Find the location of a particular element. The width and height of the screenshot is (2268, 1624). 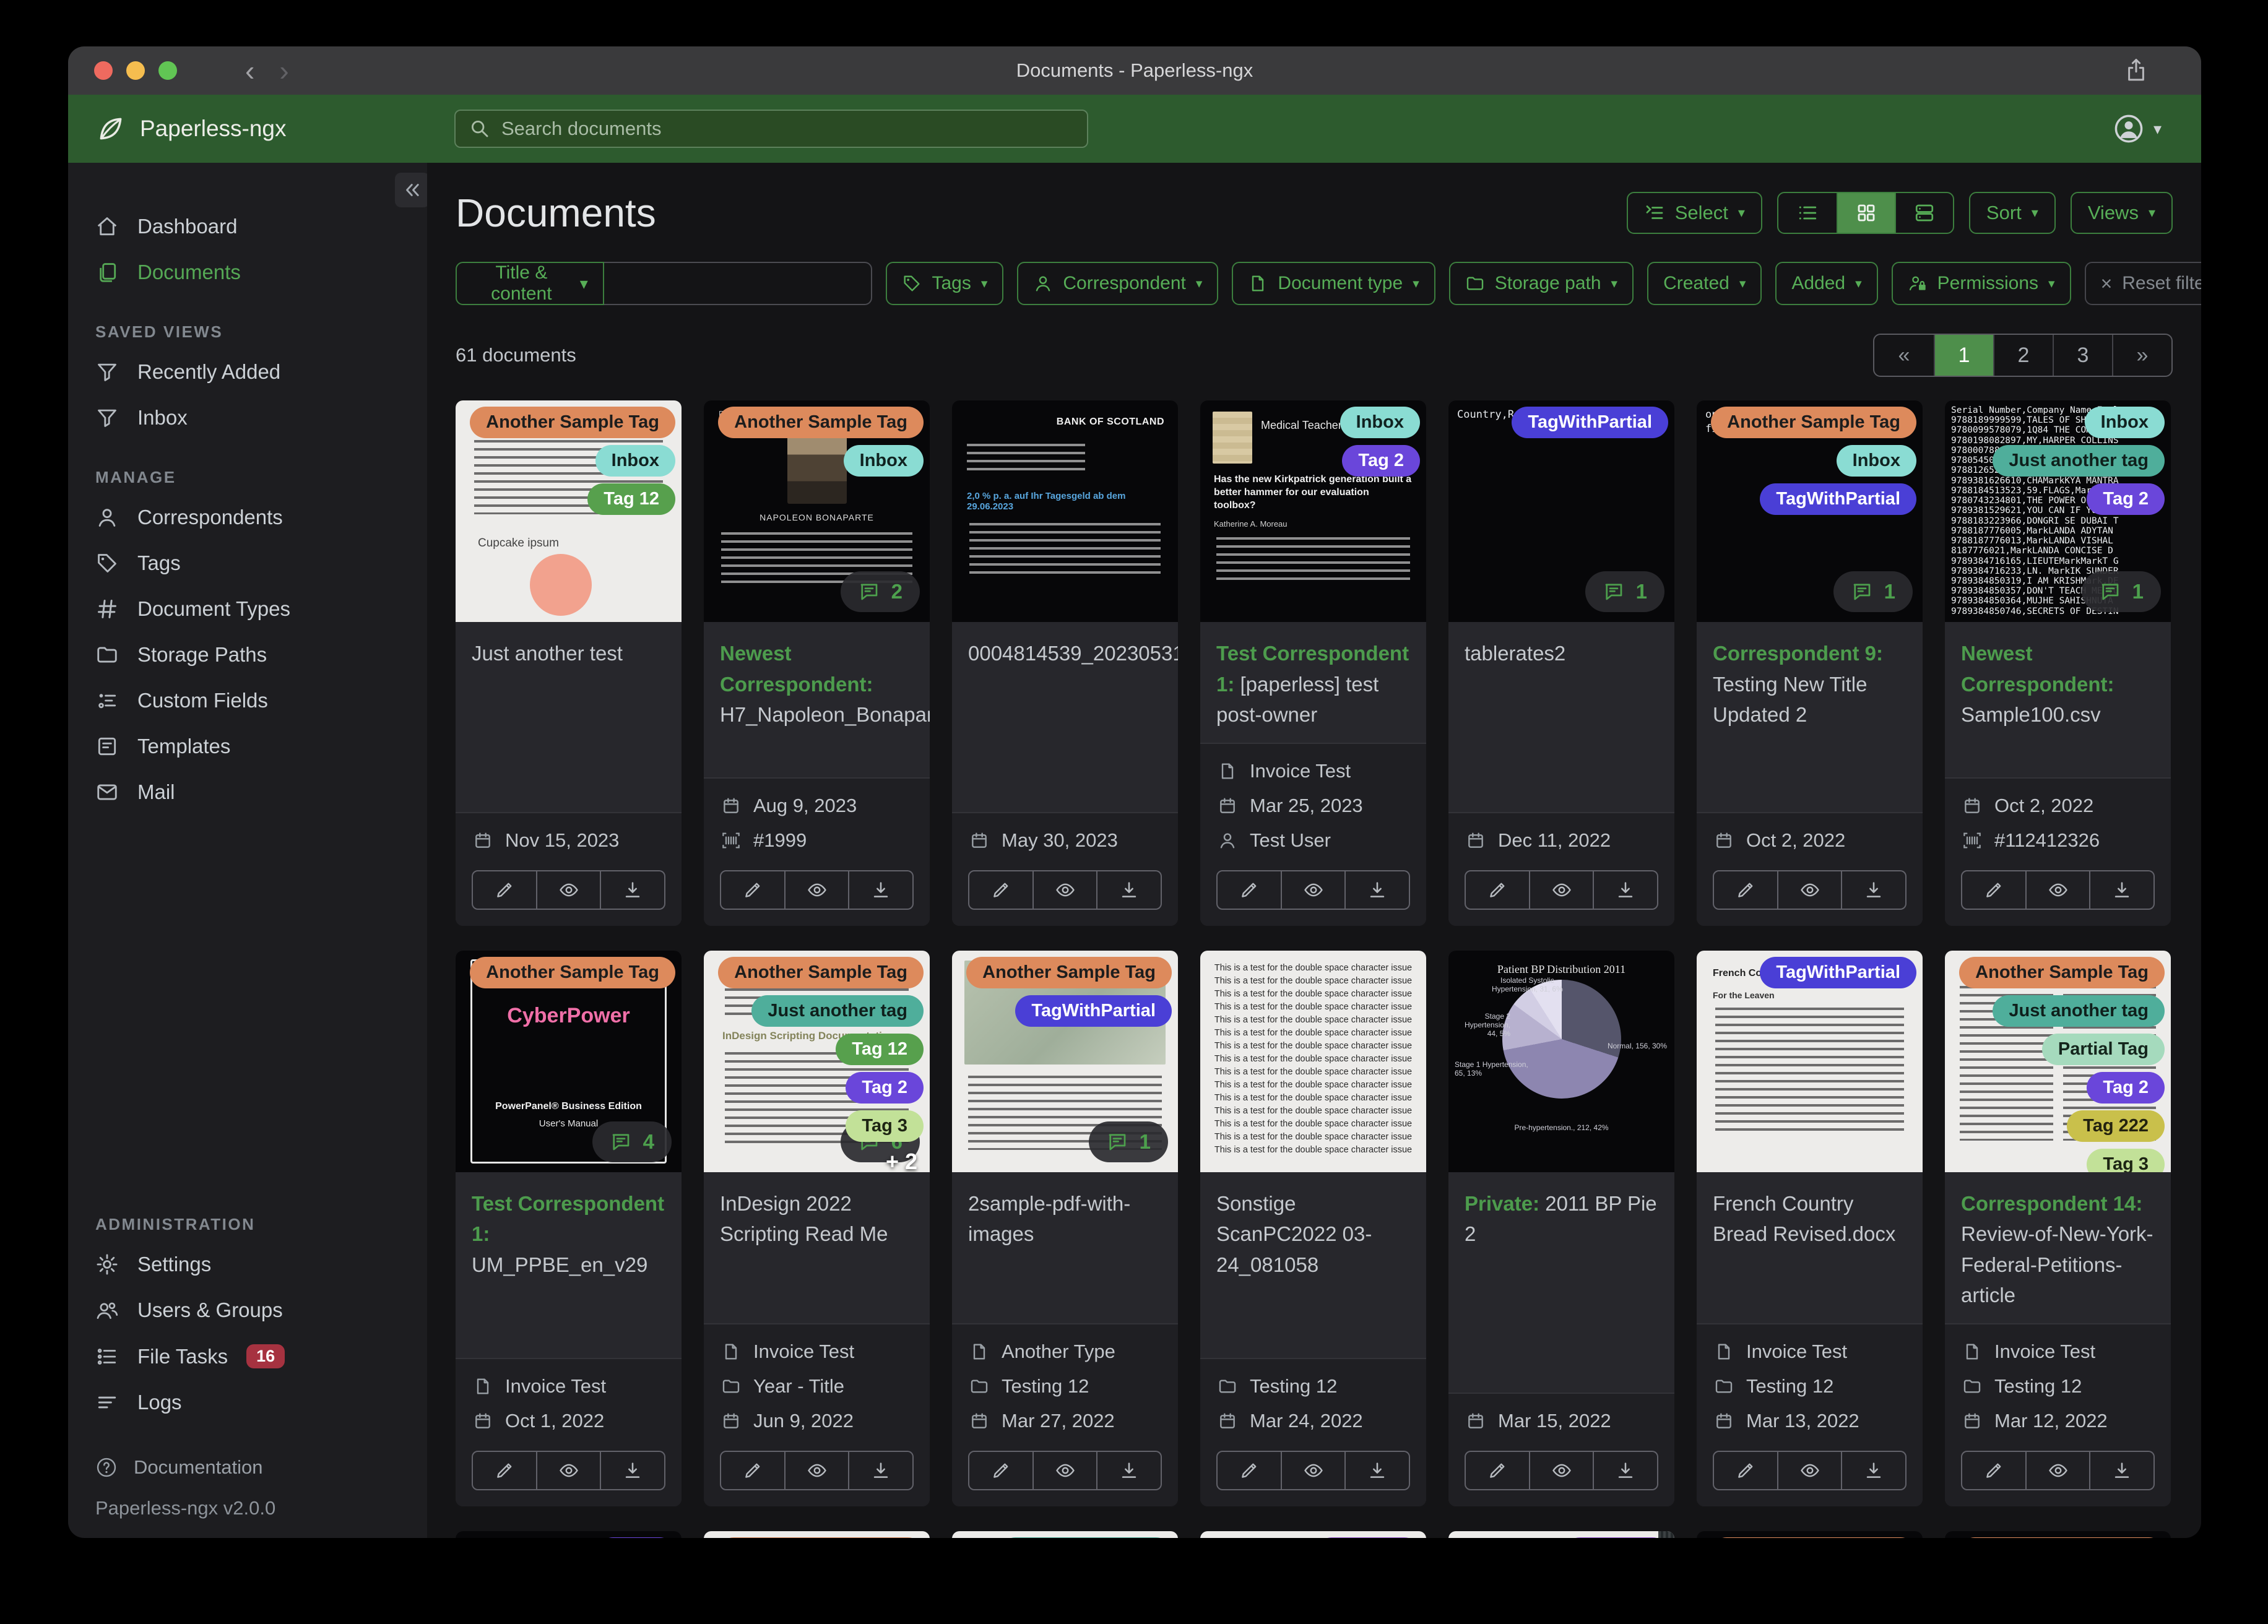

document-preview: Contact Sheet DemoJust another tagNewOne is located at coordinates (1065, 1534).